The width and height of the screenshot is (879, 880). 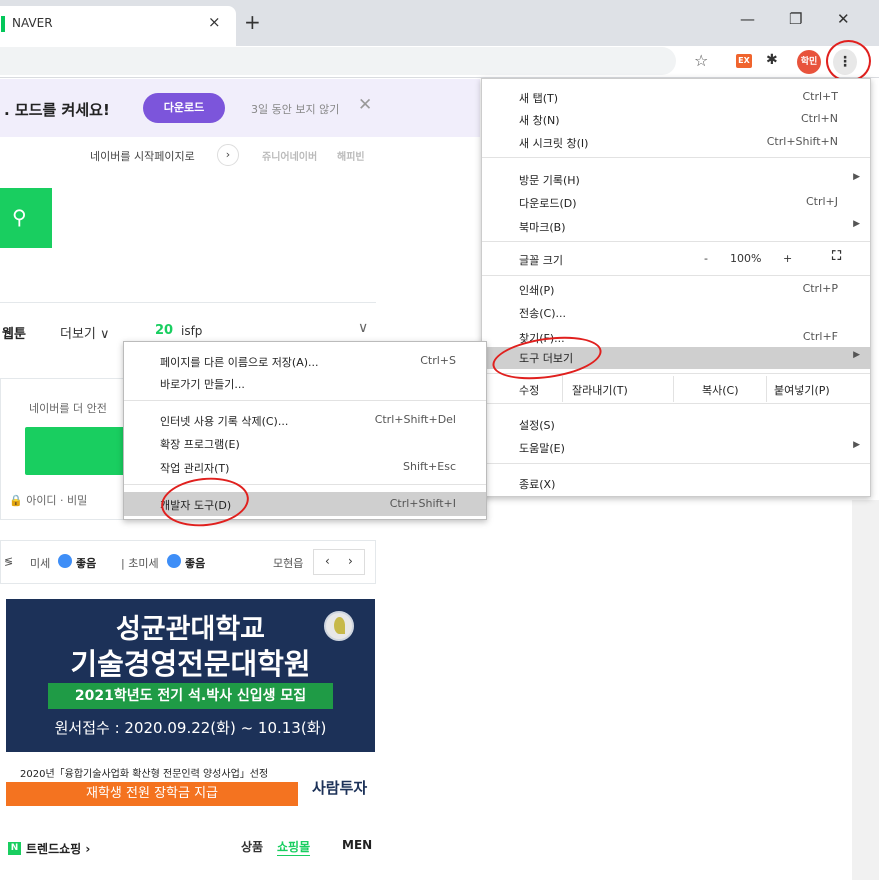 I want to click on submenu-task-manager: 작업 관리자(T) Shift+Esc, so click(x=305, y=467).